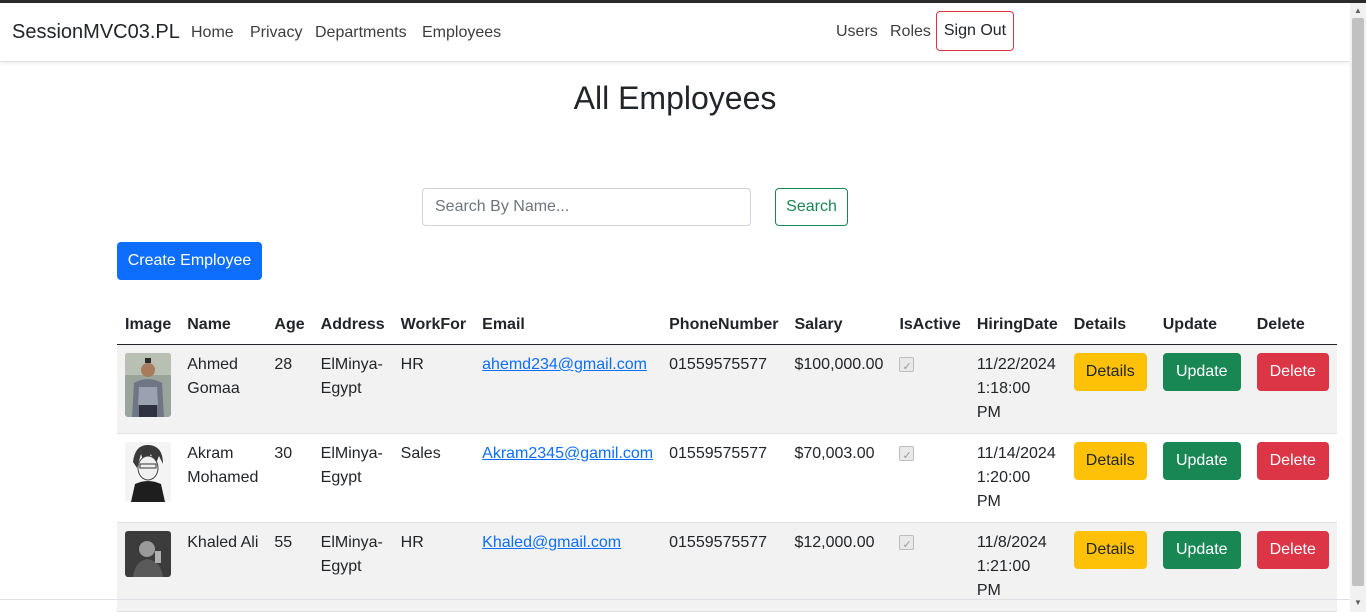 This screenshot has height=612, width=1366. Describe the element at coordinates (1017, 325) in the screenshot. I see `header-hiringdate: HiringDate` at that location.